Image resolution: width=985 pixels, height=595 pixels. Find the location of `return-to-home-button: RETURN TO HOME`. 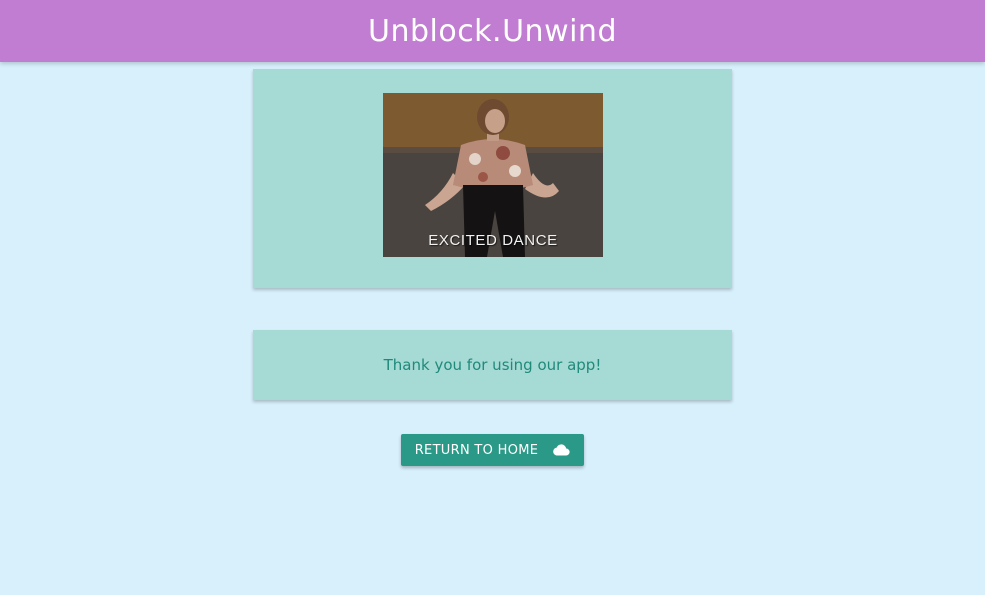

return-to-home-button: RETURN TO HOME is located at coordinates (492, 450).